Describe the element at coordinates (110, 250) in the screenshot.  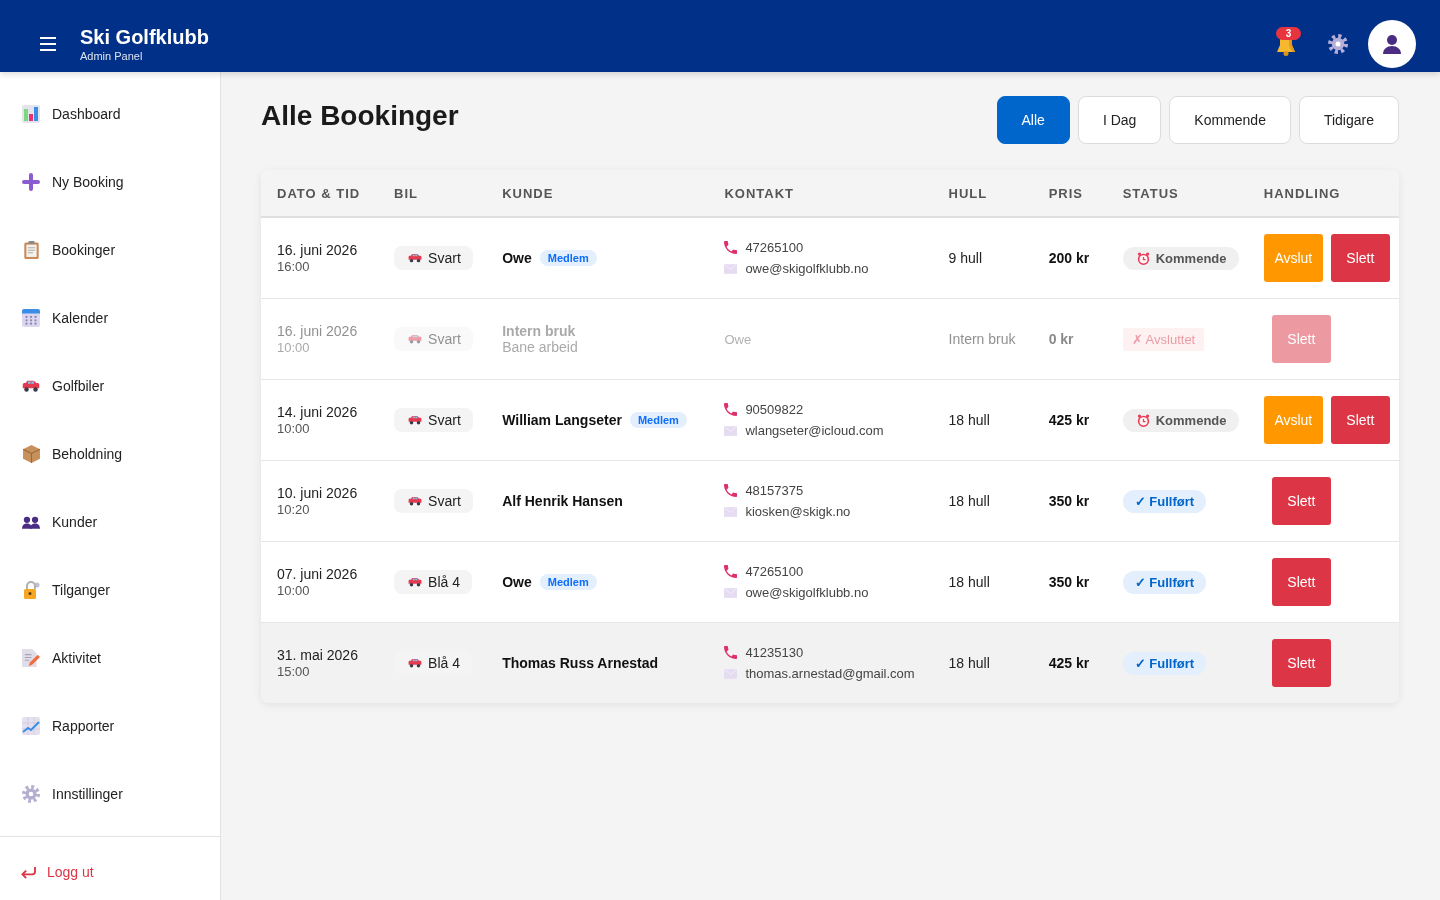
I see `sidebar-item: Bookinger` at that location.